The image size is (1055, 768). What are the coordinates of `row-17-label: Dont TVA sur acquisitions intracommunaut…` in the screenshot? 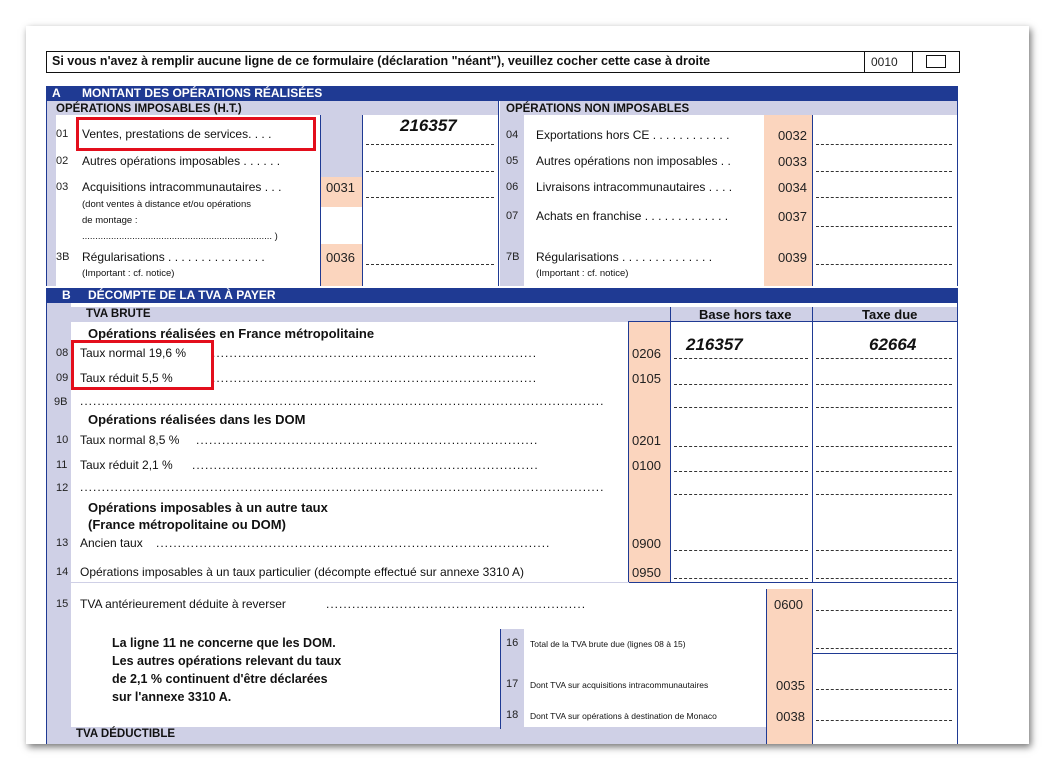 It's located at (619, 685).